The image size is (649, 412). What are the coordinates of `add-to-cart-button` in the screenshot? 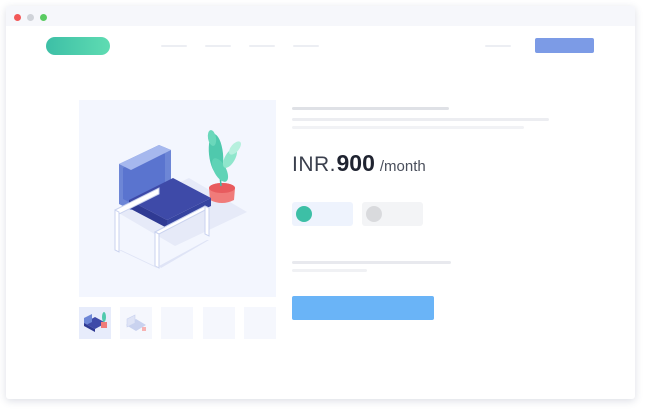 It's located at (363, 308).